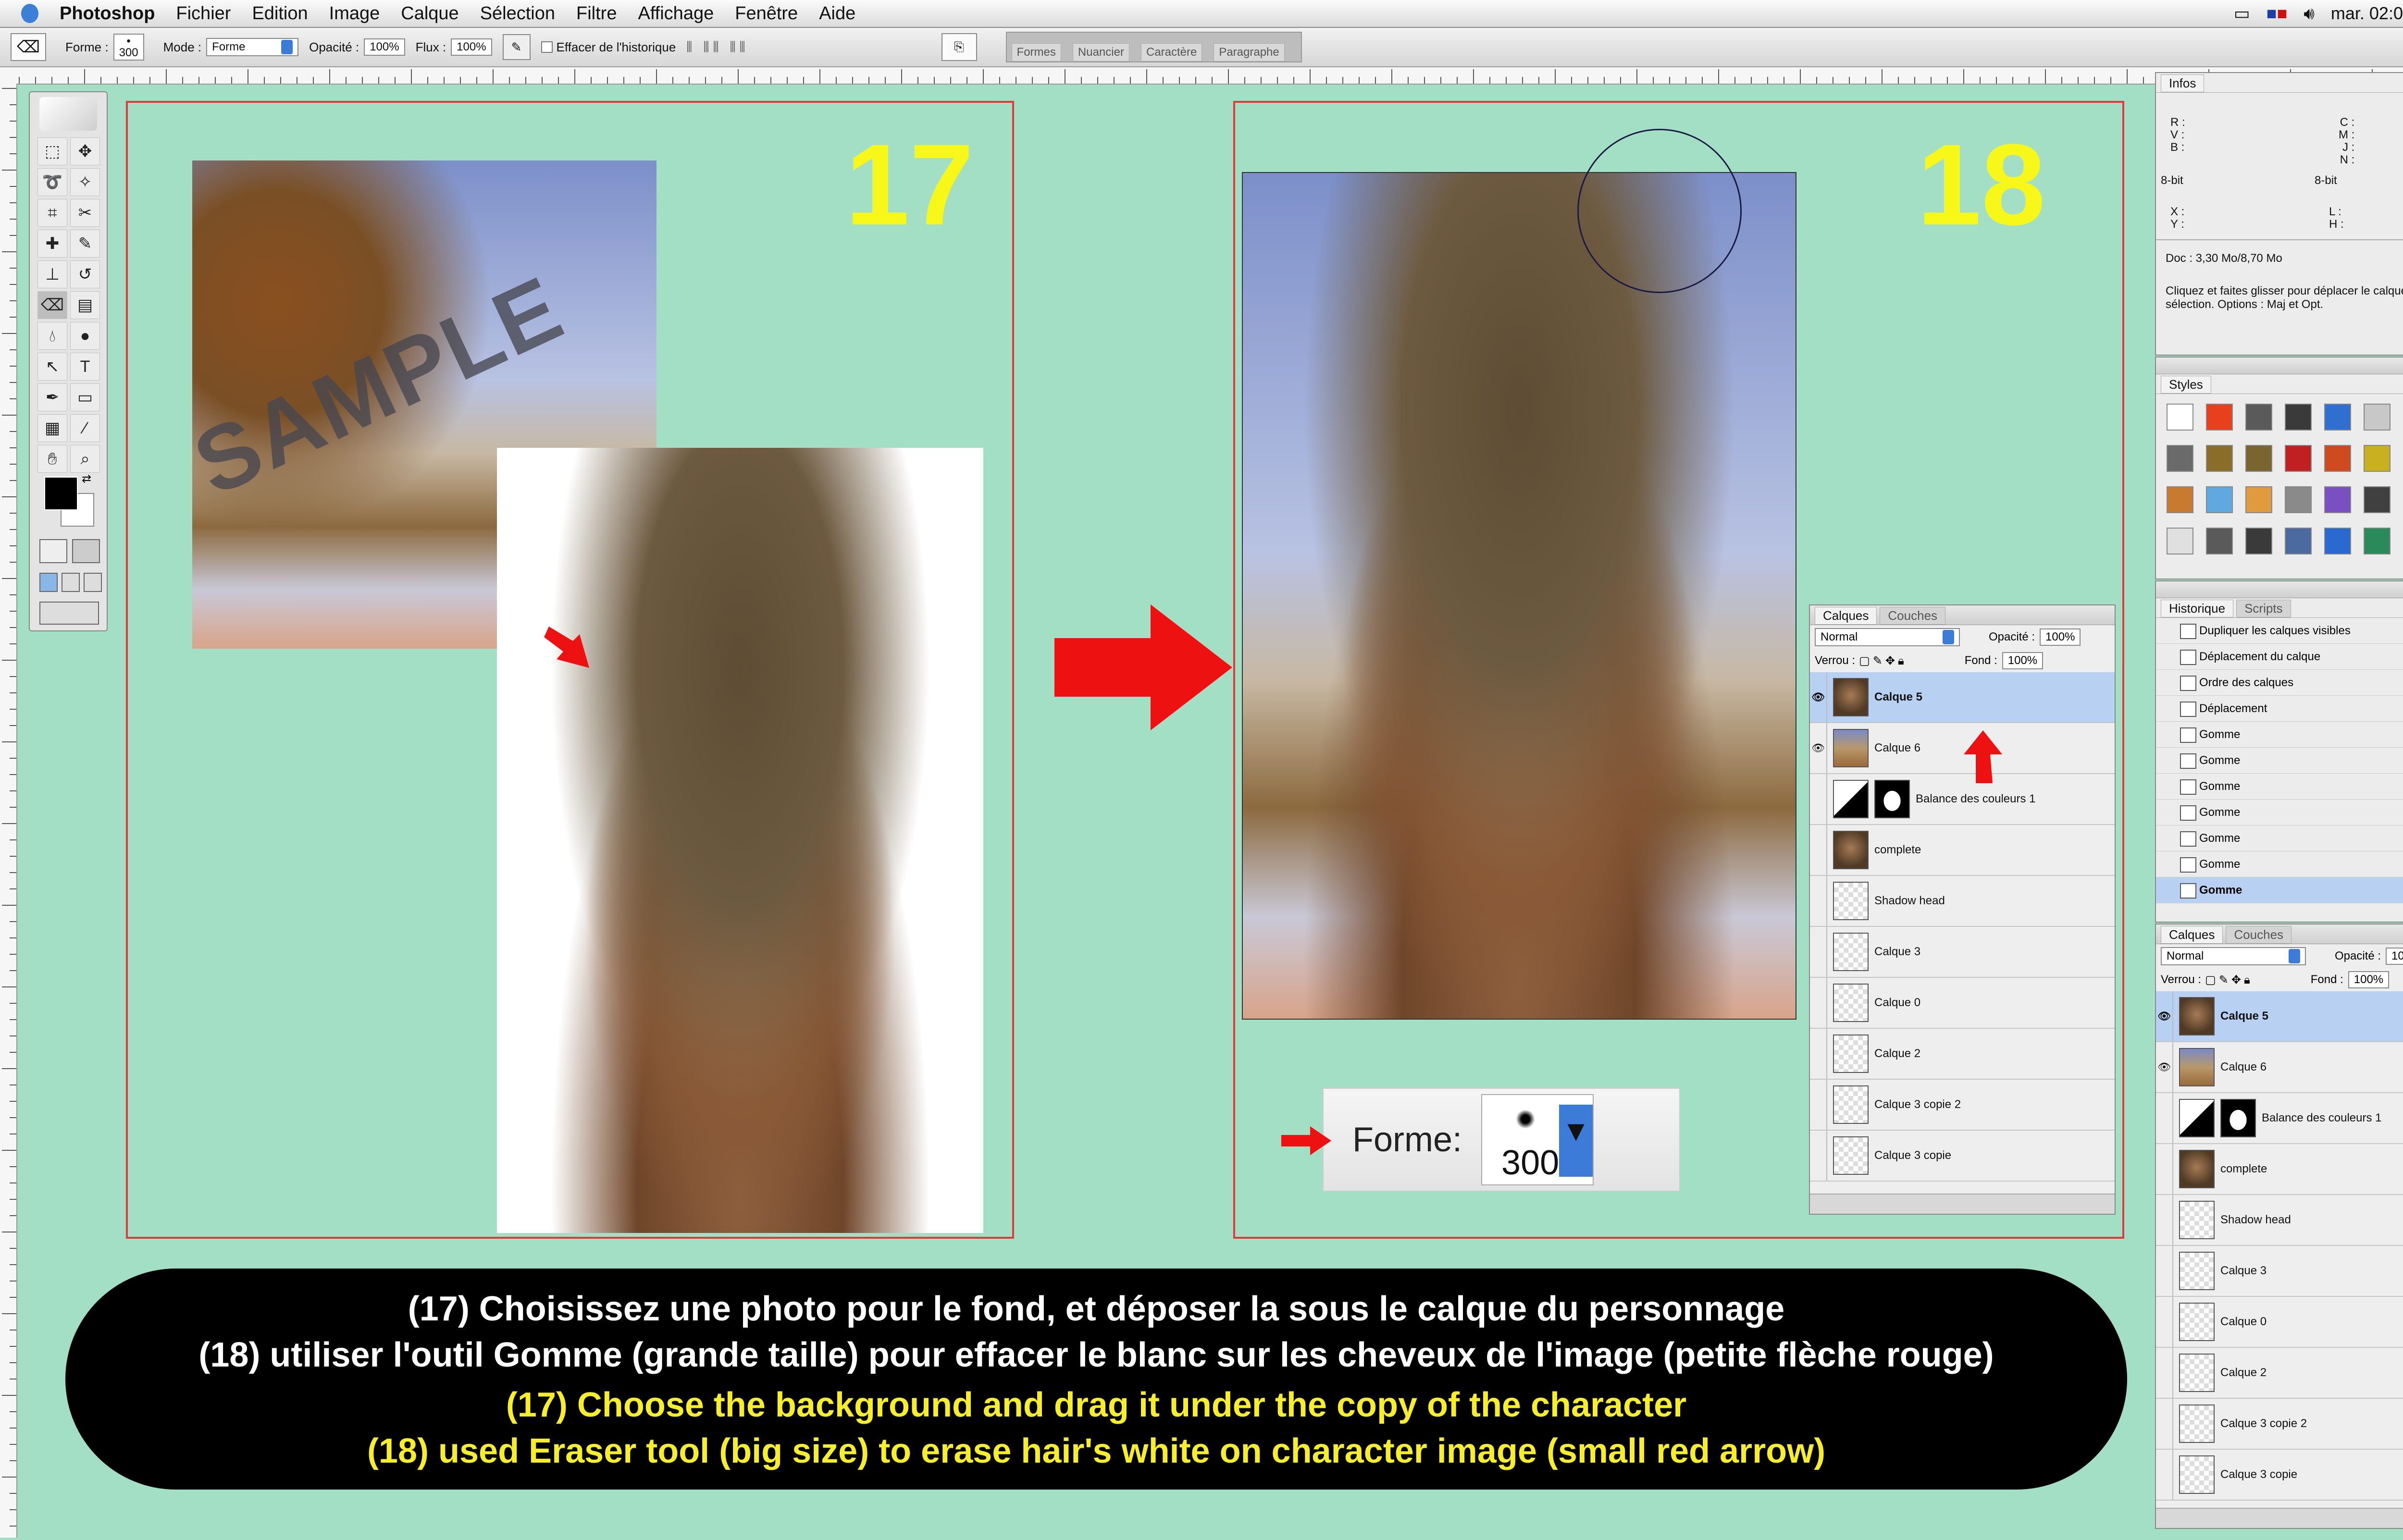  What do you see at coordinates (52, 151) in the screenshot?
I see `marquee-tool-icon: ⬚` at bounding box center [52, 151].